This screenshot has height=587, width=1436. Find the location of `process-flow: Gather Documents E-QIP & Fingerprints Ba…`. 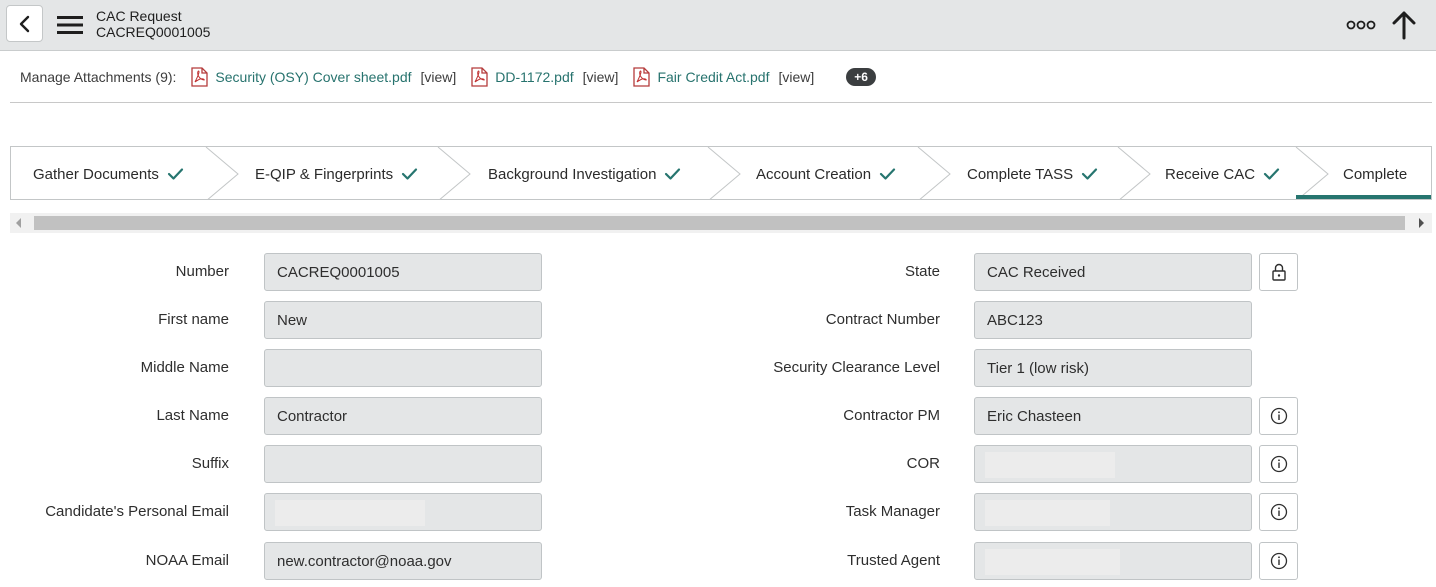

process-flow: Gather Documents E-QIP & Fingerprints Ba… is located at coordinates (721, 173).